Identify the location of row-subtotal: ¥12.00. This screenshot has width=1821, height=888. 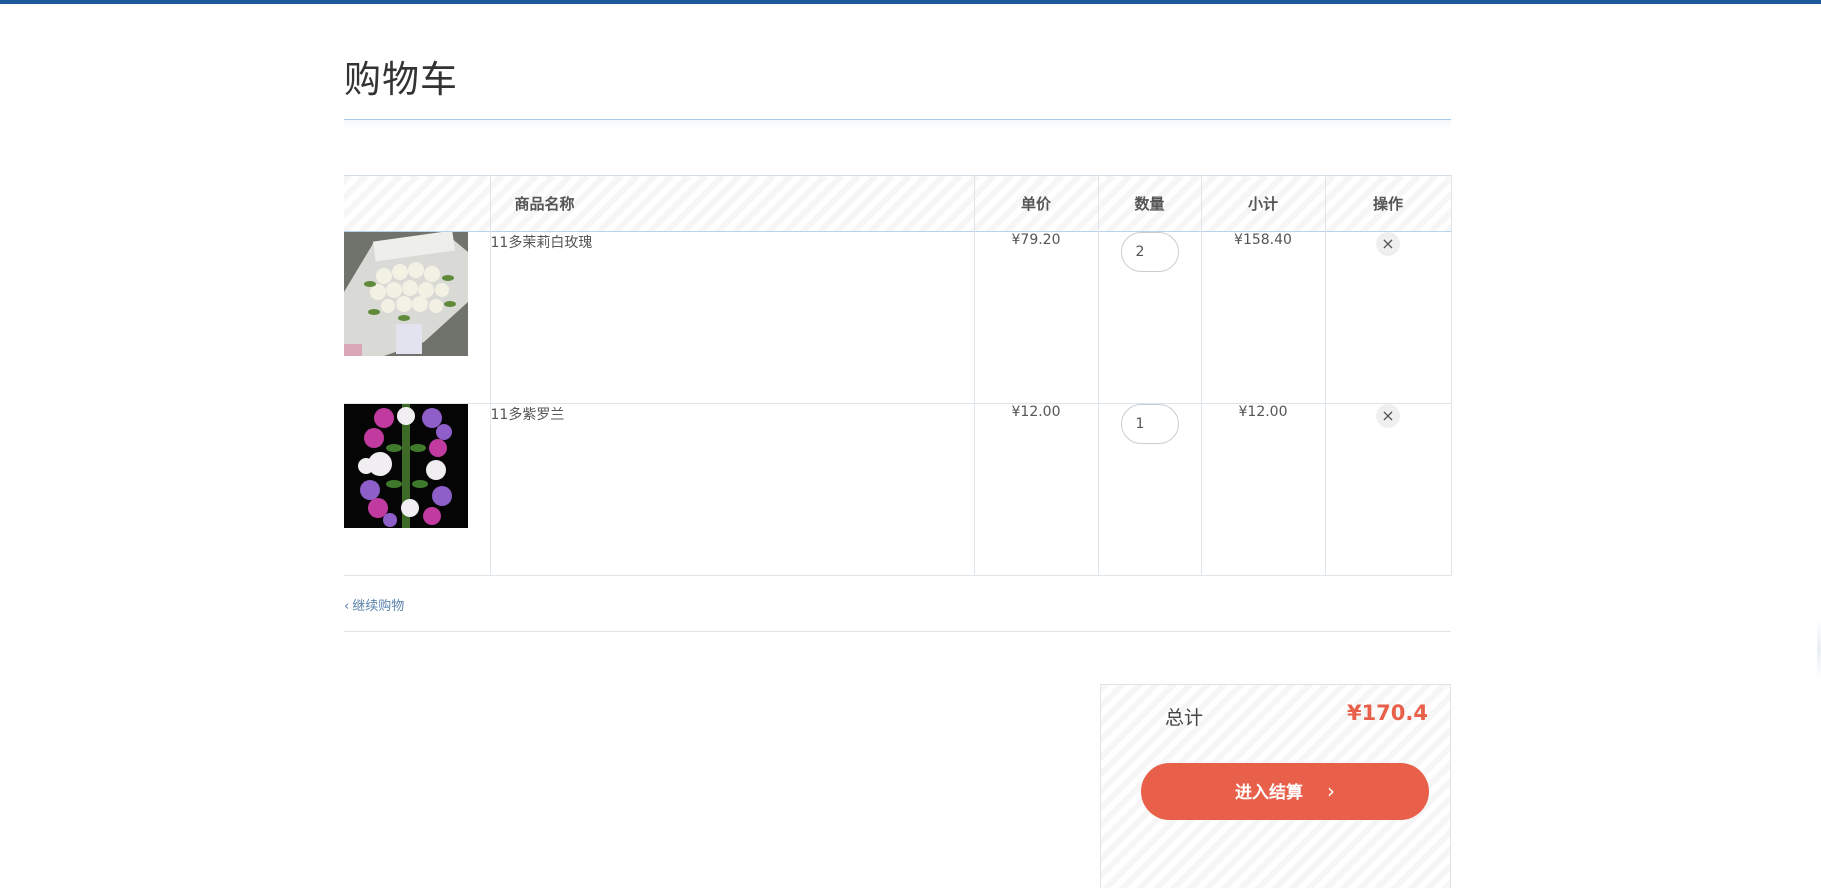
(1263, 489).